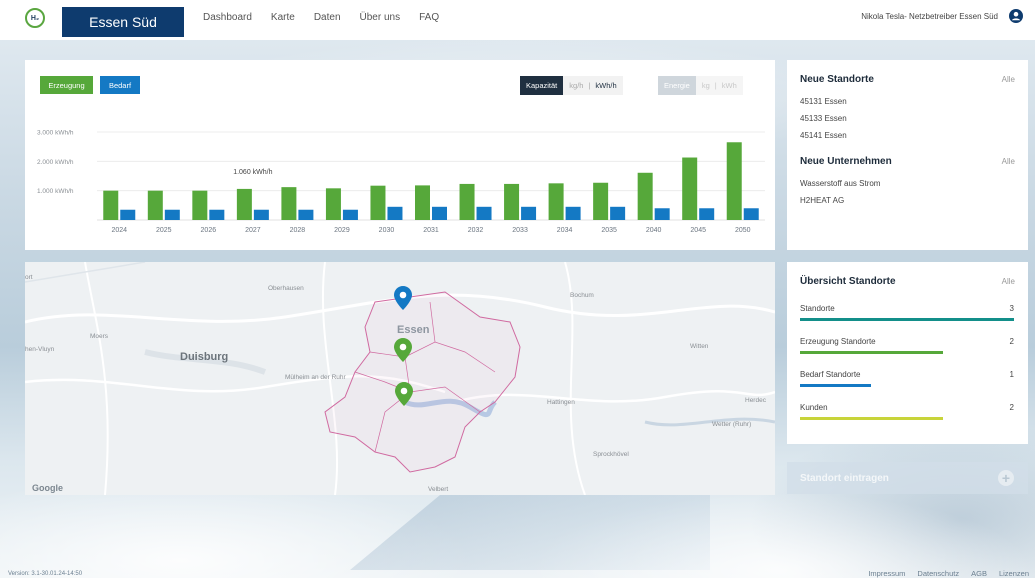 The height and width of the screenshot is (578, 1035). I want to click on x-tick-label: 2045, so click(698, 230).